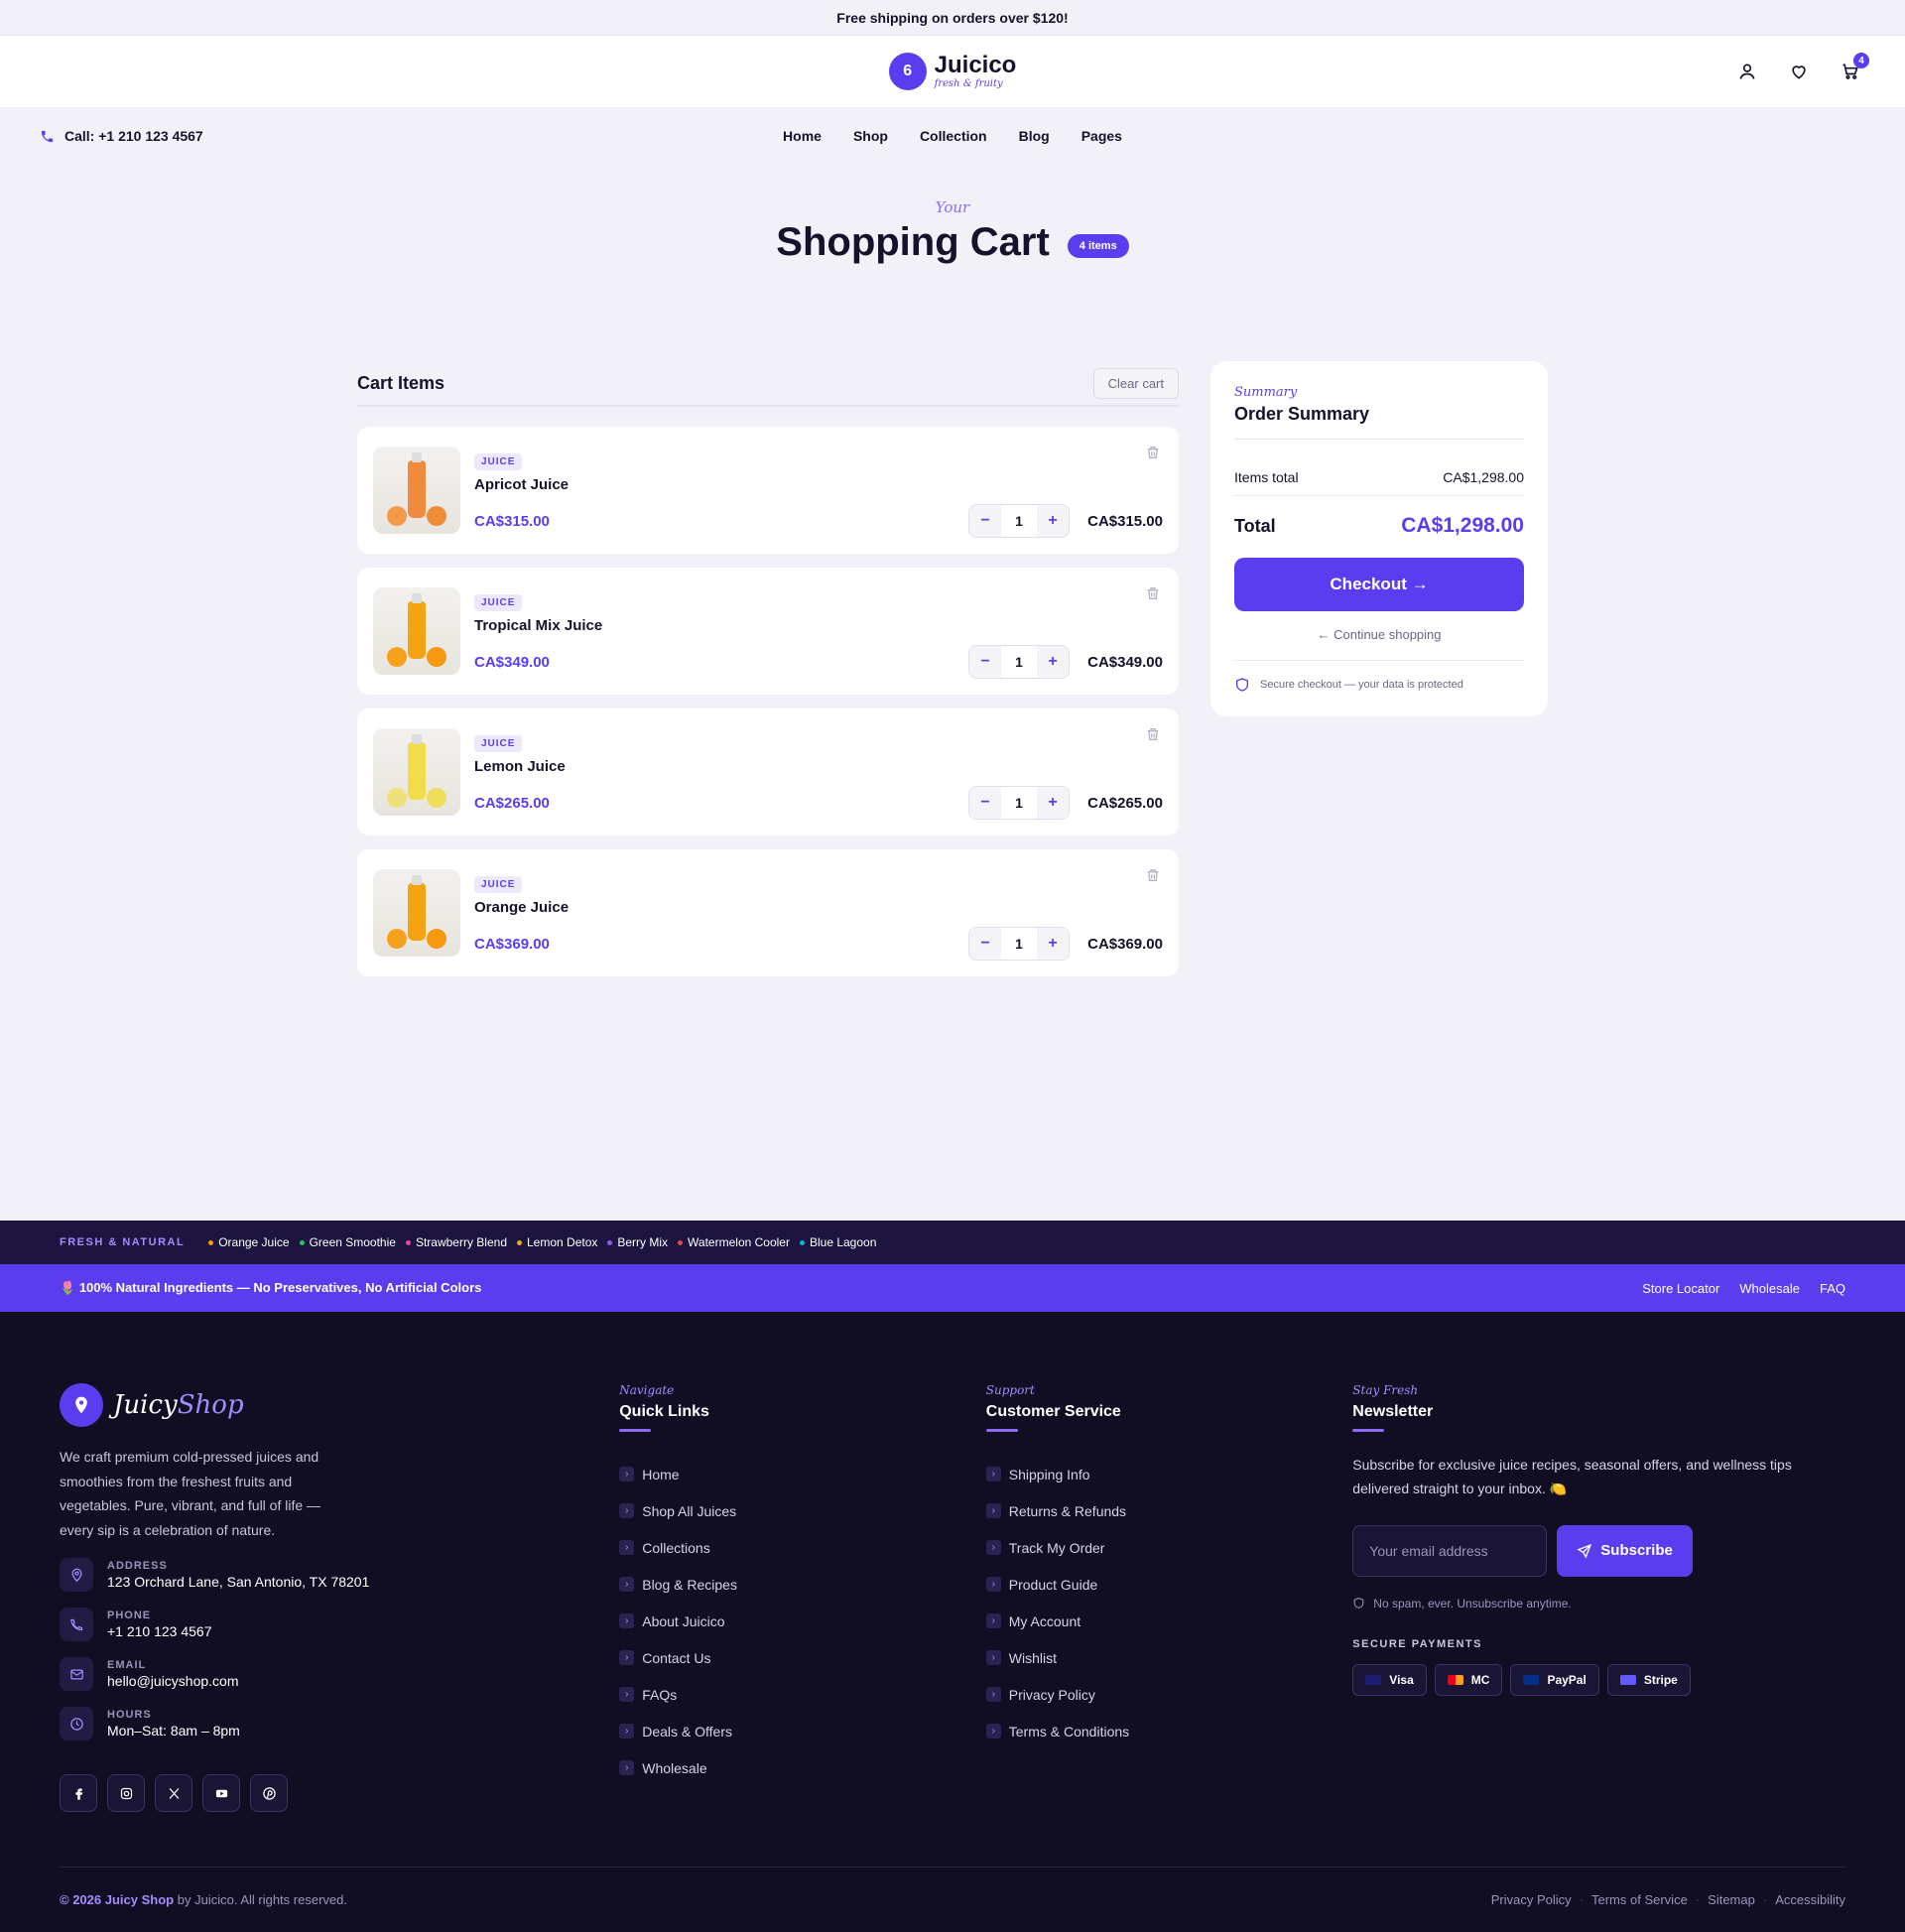 This screenshot has width=1905, height=1932. I want to click on newsletter-email-input, so click(1450, 1551).